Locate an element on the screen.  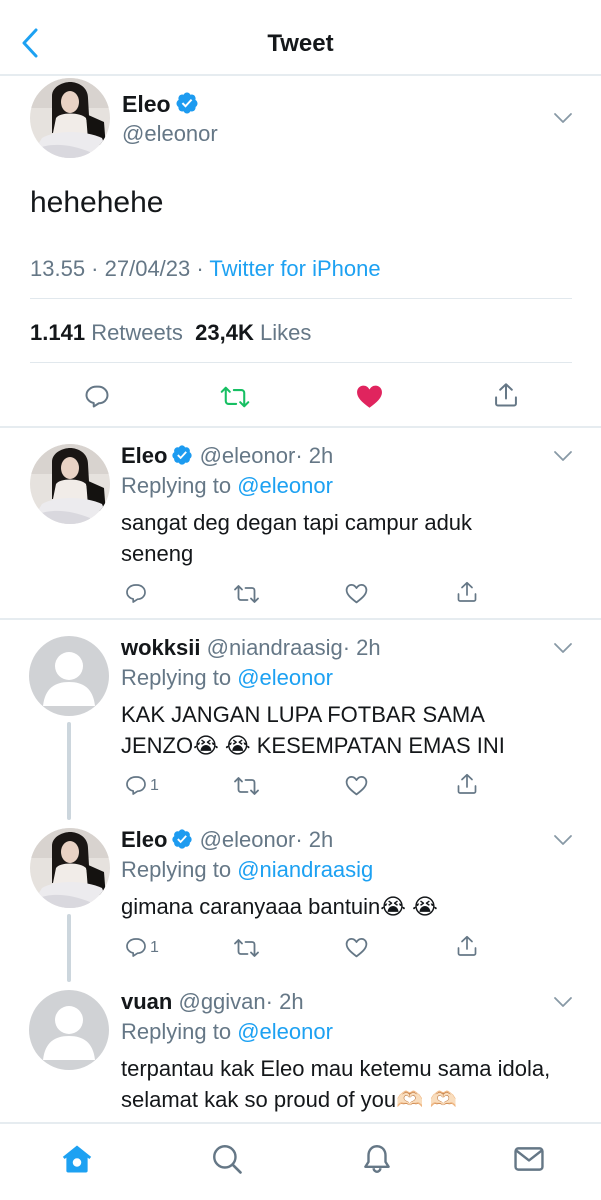
reply-text: gimana caranyaaa bantuin😭 😭 is located at coordinates (279, 906).